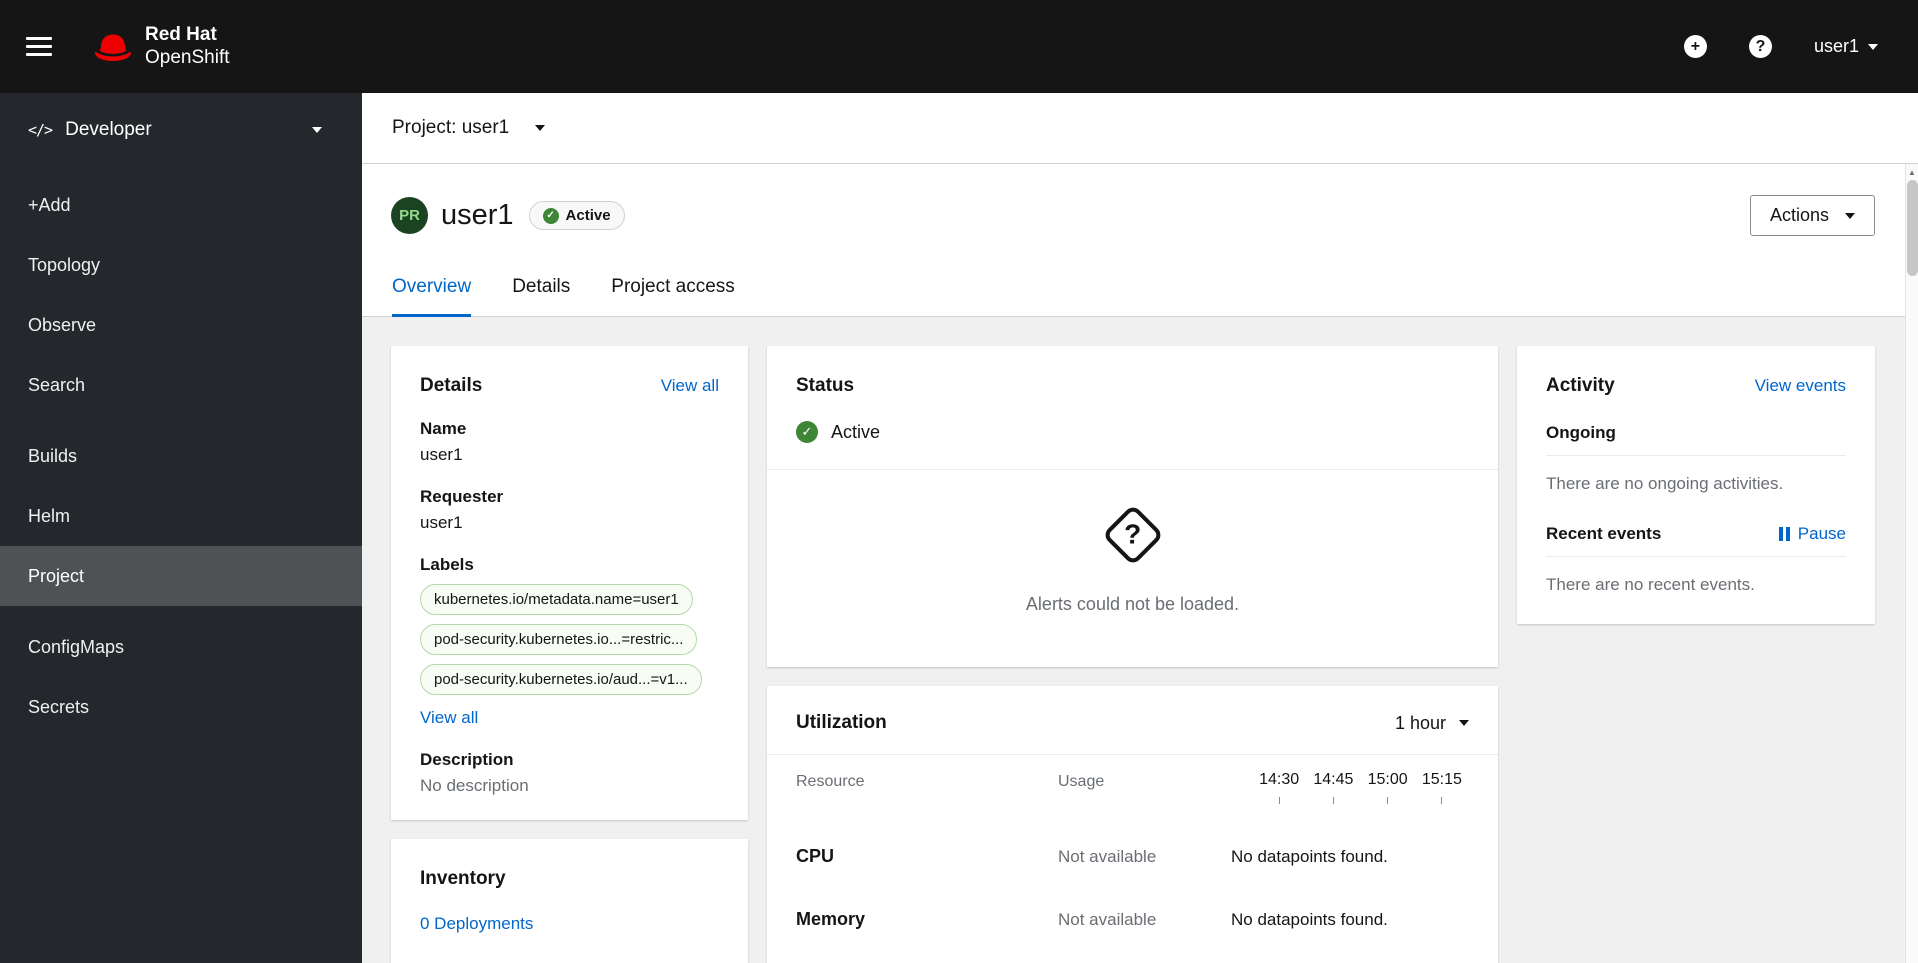  I want to click on description-label: Description, so click(467, 759).